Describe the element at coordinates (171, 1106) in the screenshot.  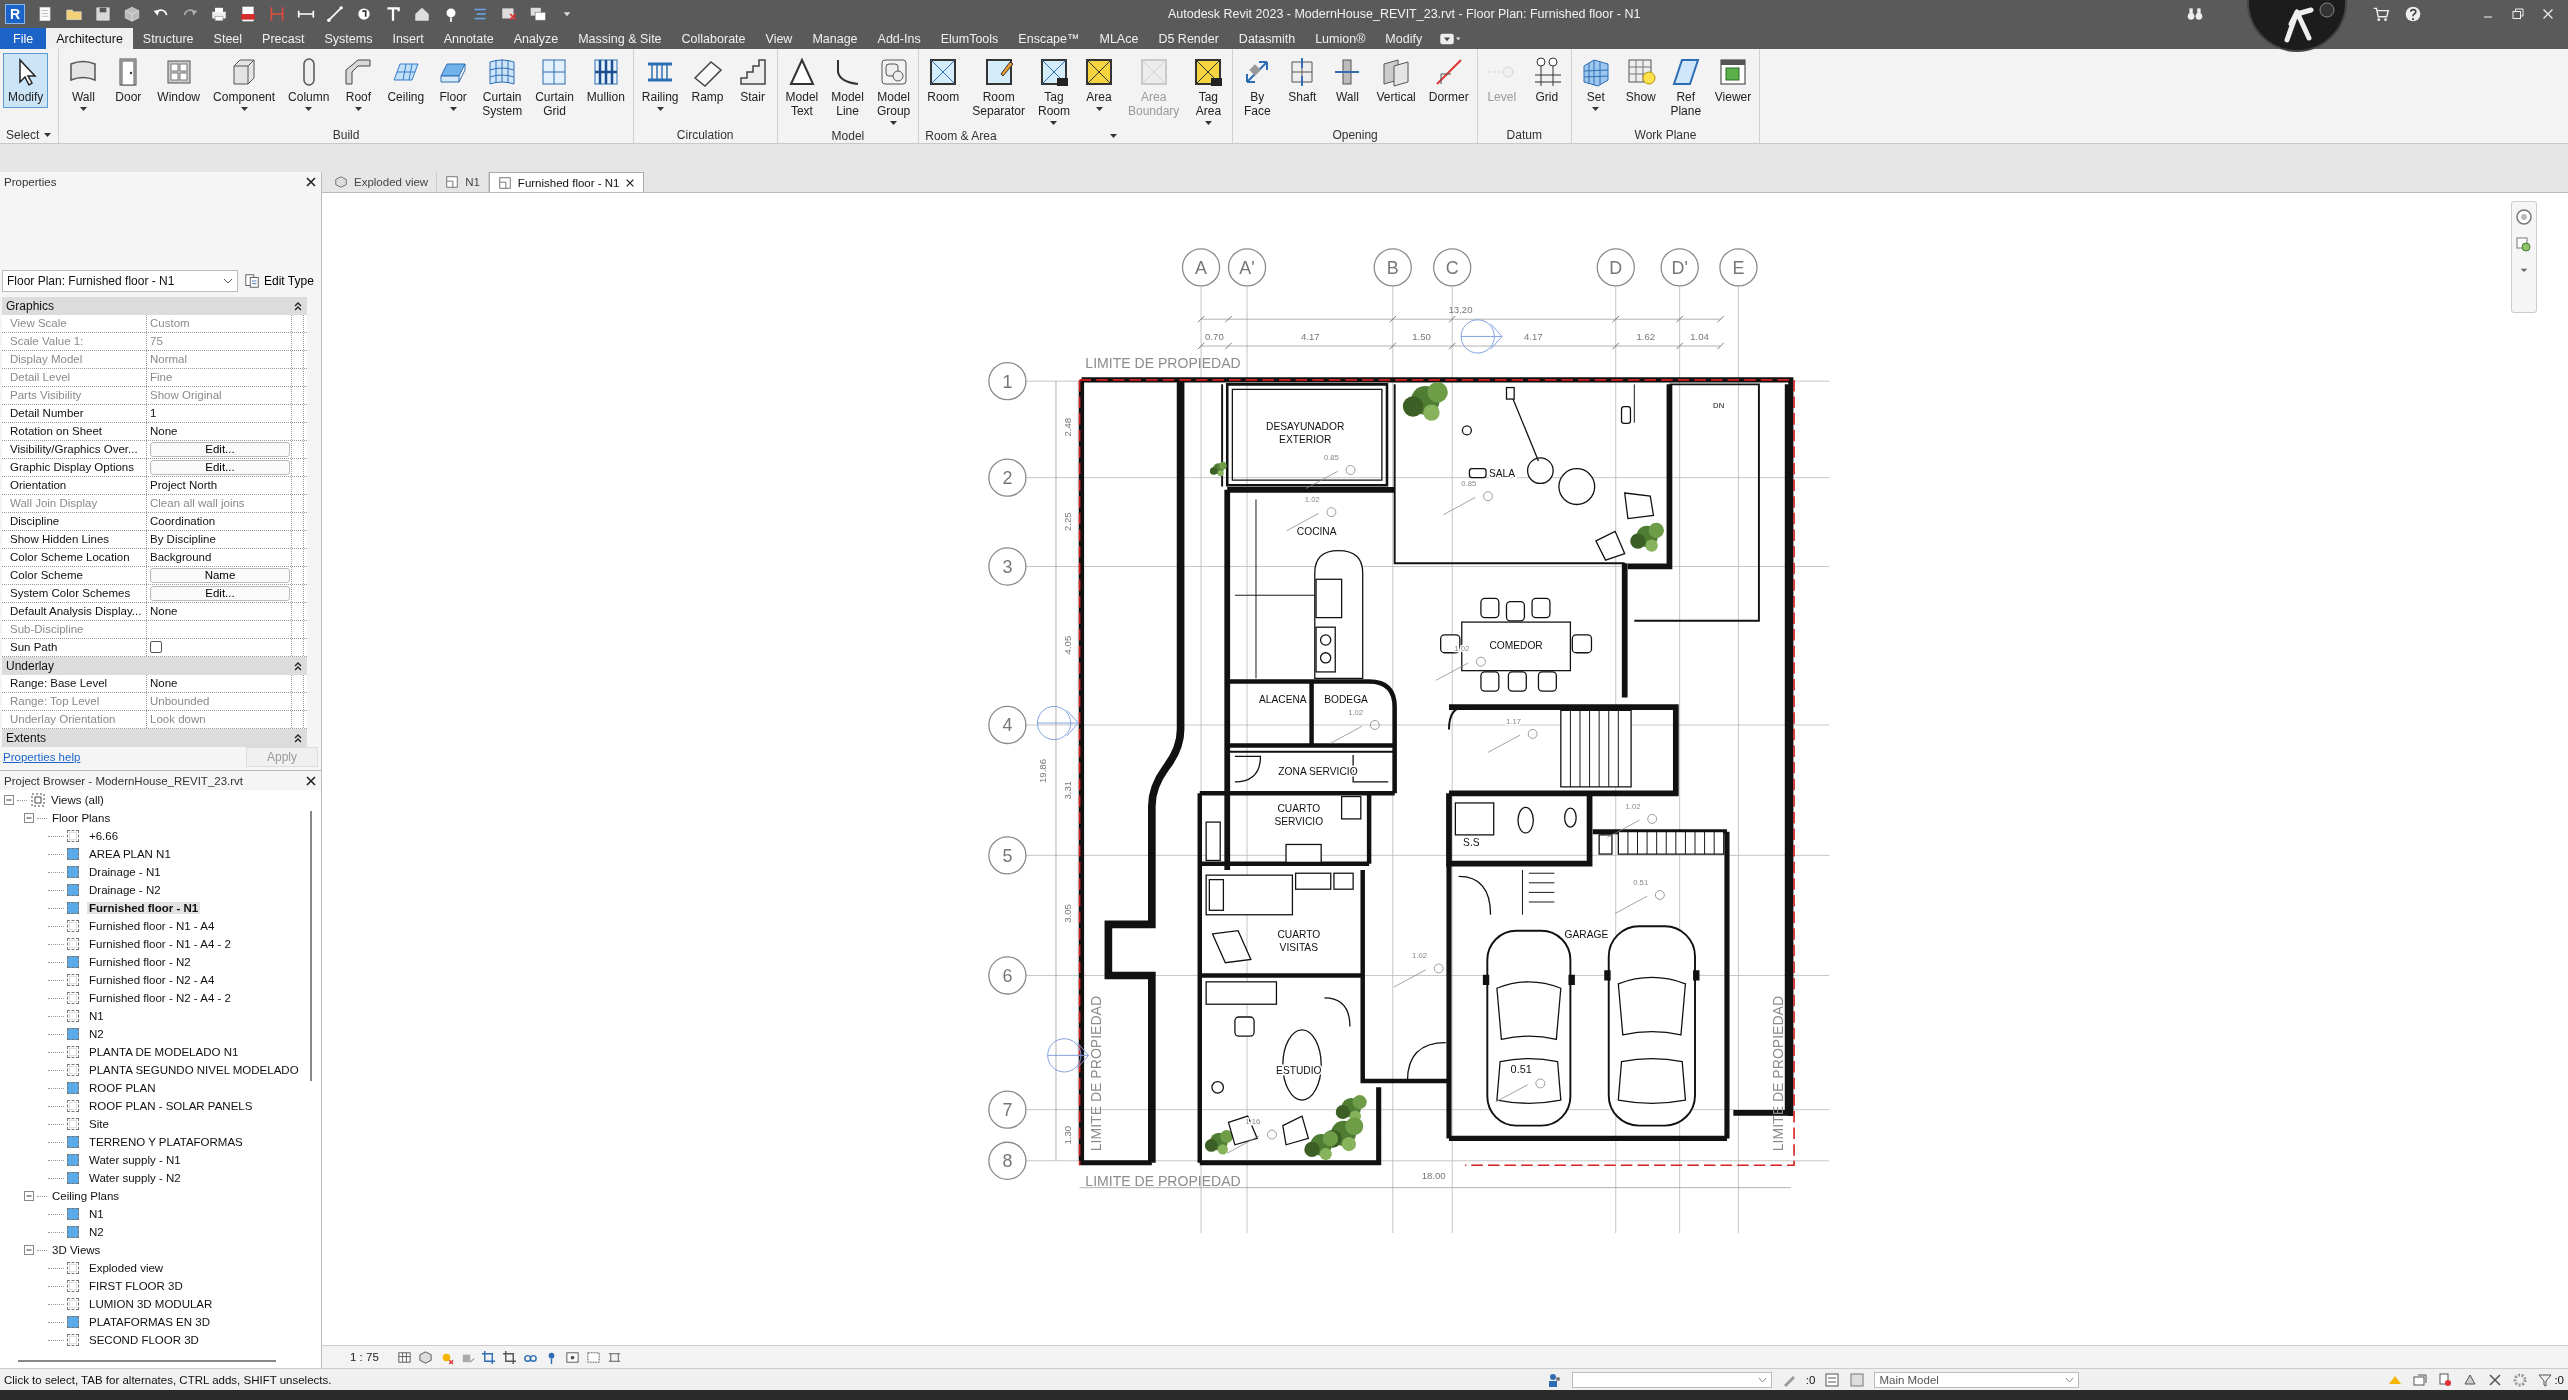
I see `tree-item: ROOF PLAN - SOLAR PANELS` at that location.